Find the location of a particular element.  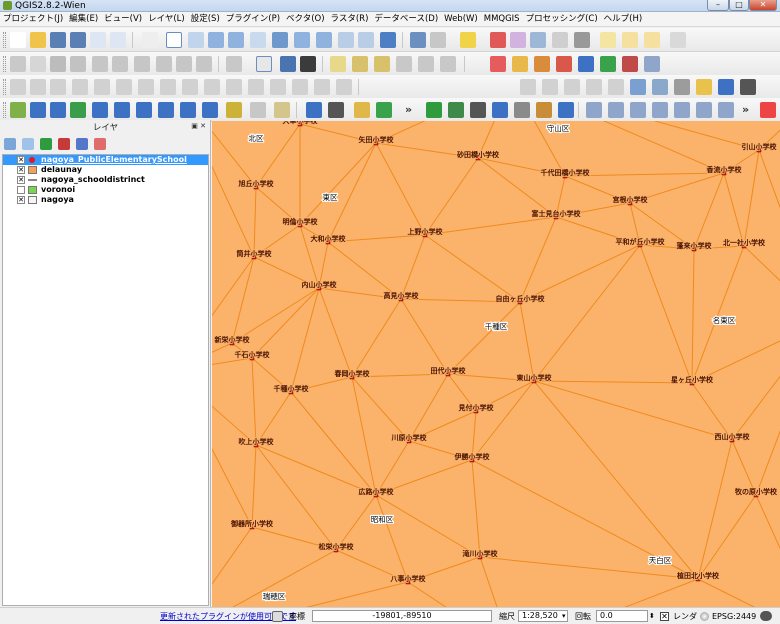

school-point: 千代田橋小学校 is located at coordinates (565, 173).